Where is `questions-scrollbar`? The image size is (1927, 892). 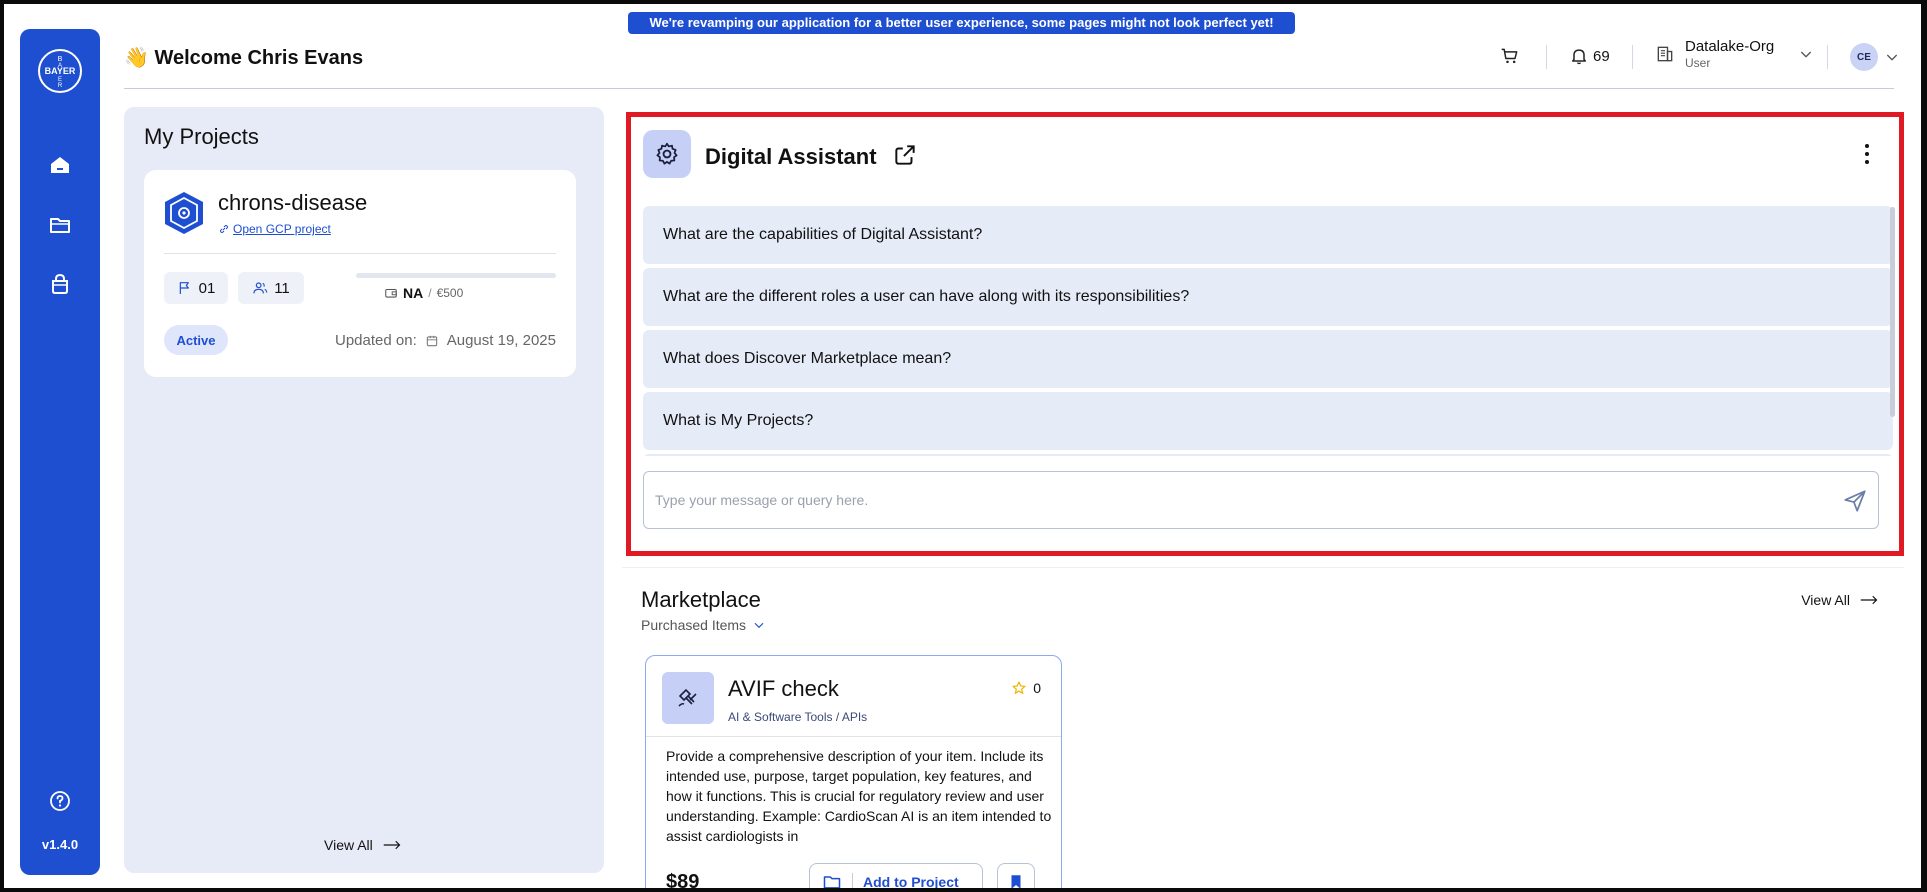 questions-scrollbar is located at coordinates (1892, 312).